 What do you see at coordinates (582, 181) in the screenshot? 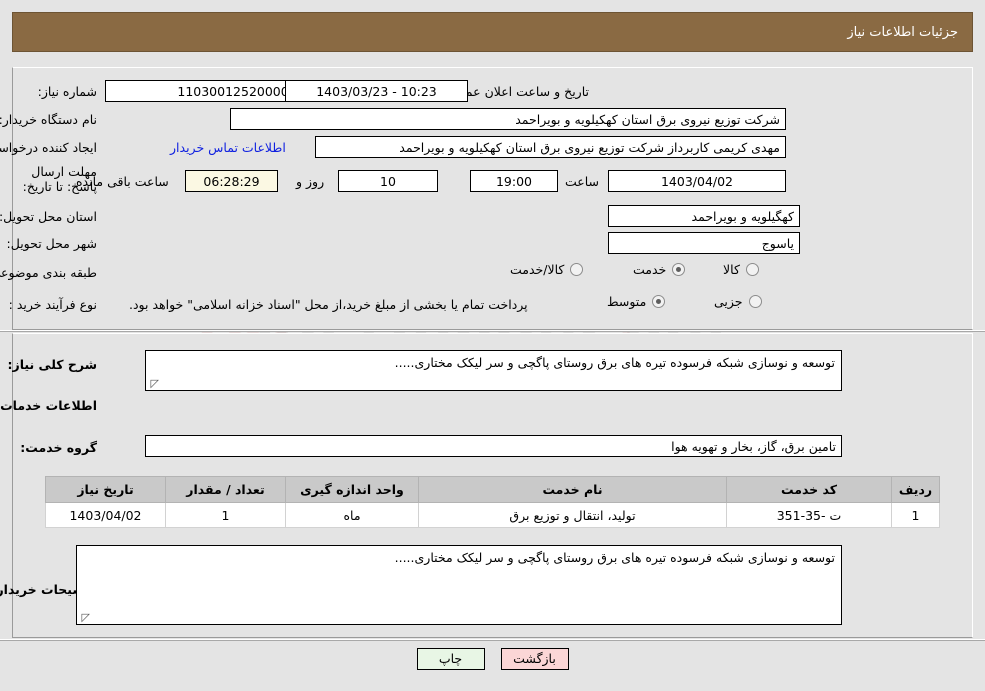
I see `deadline-hour-label: ساعت` at bounding box center [582, 181].